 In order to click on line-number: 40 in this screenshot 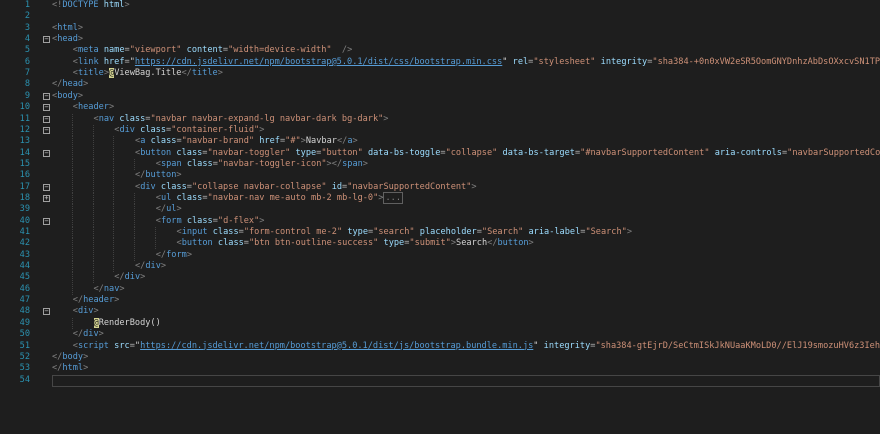, I will do `click(24, 220)`.